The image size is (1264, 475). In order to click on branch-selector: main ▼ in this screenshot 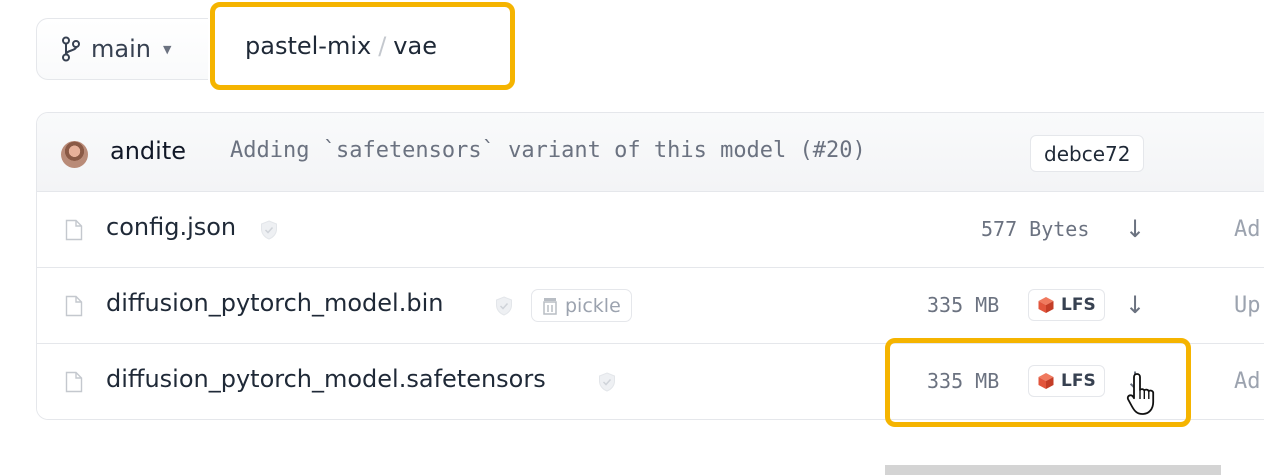, I will do `click(122, 49)`.